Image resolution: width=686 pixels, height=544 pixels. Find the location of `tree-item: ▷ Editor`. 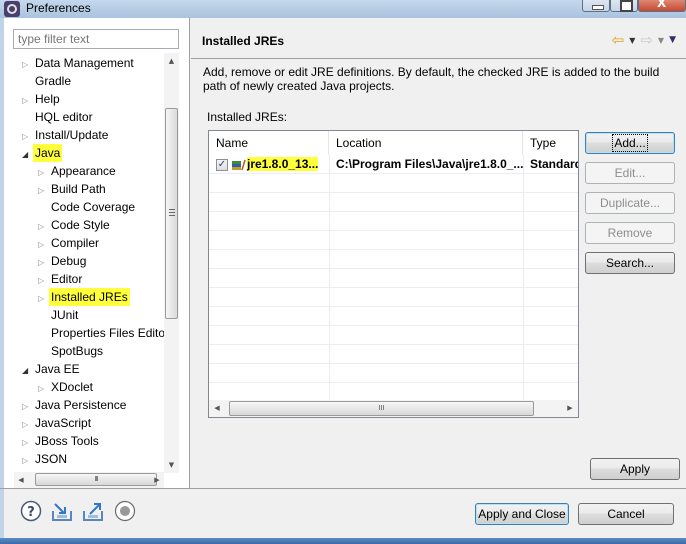

tree-item: ▷ Editor is located at coordinates (61, 279).